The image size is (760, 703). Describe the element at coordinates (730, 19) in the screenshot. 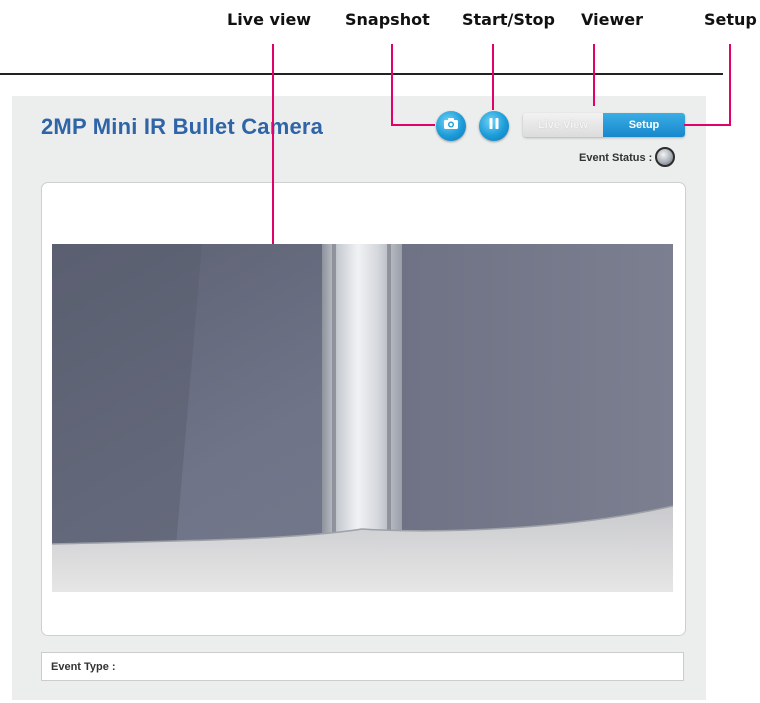

I see `callout-setup: Setup` at that location.